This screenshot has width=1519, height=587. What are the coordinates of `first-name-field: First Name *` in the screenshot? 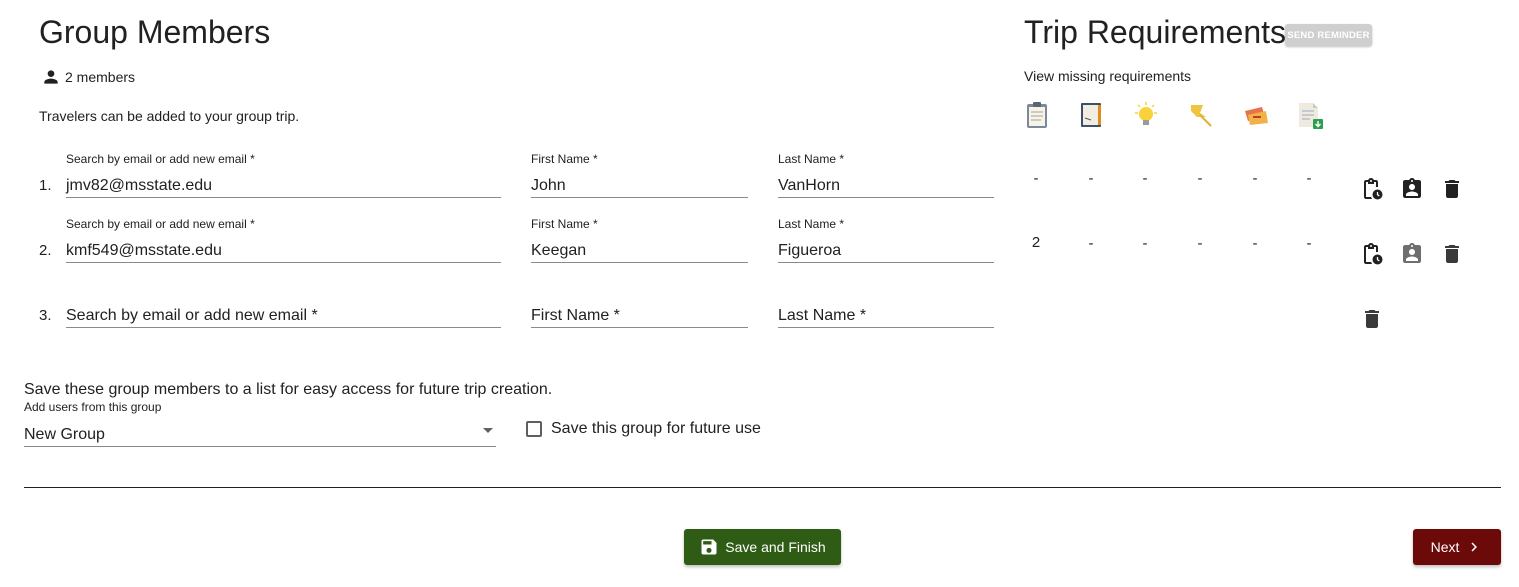 It's located at (639, 305).